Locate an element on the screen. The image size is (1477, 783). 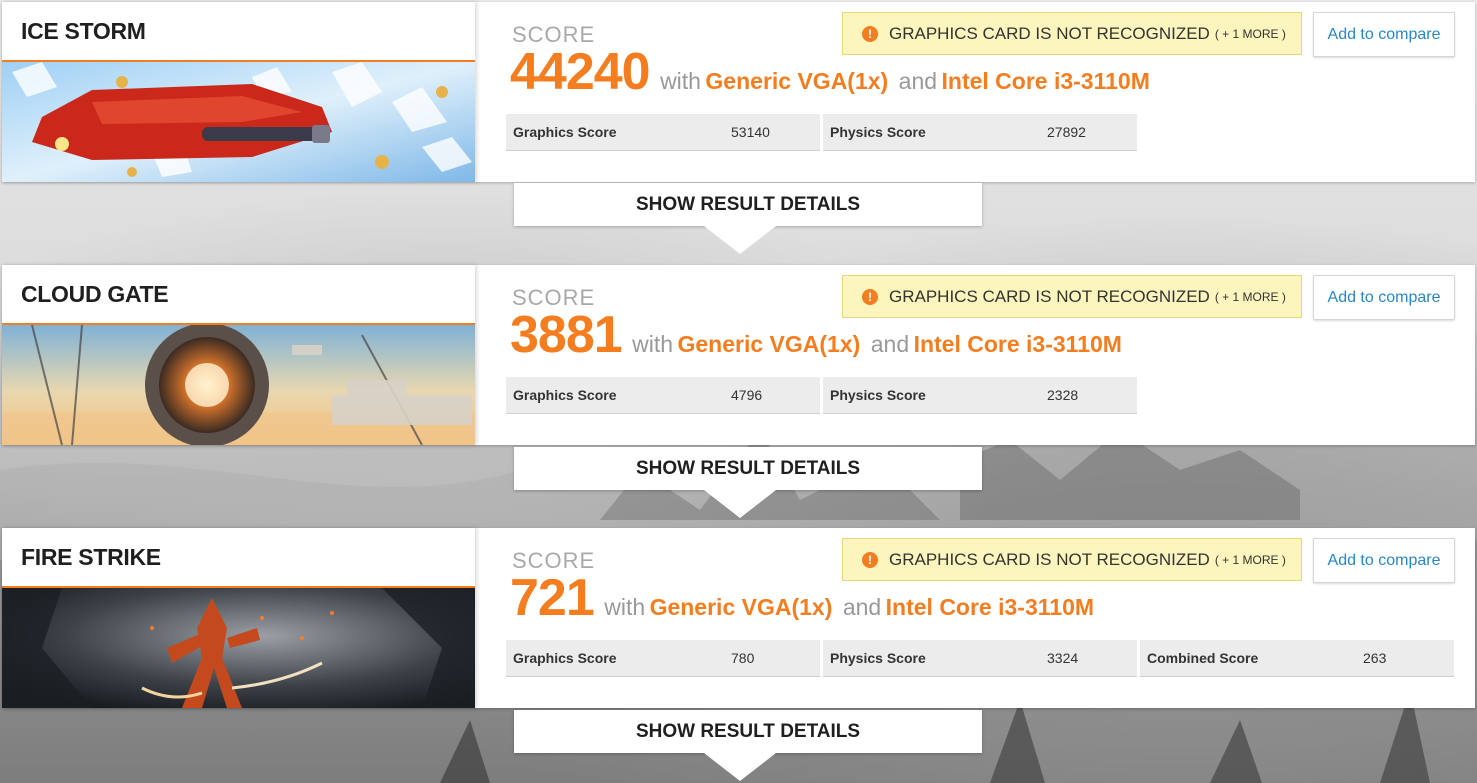
test-header: ICE STORM is located at coordinates (238, 92).